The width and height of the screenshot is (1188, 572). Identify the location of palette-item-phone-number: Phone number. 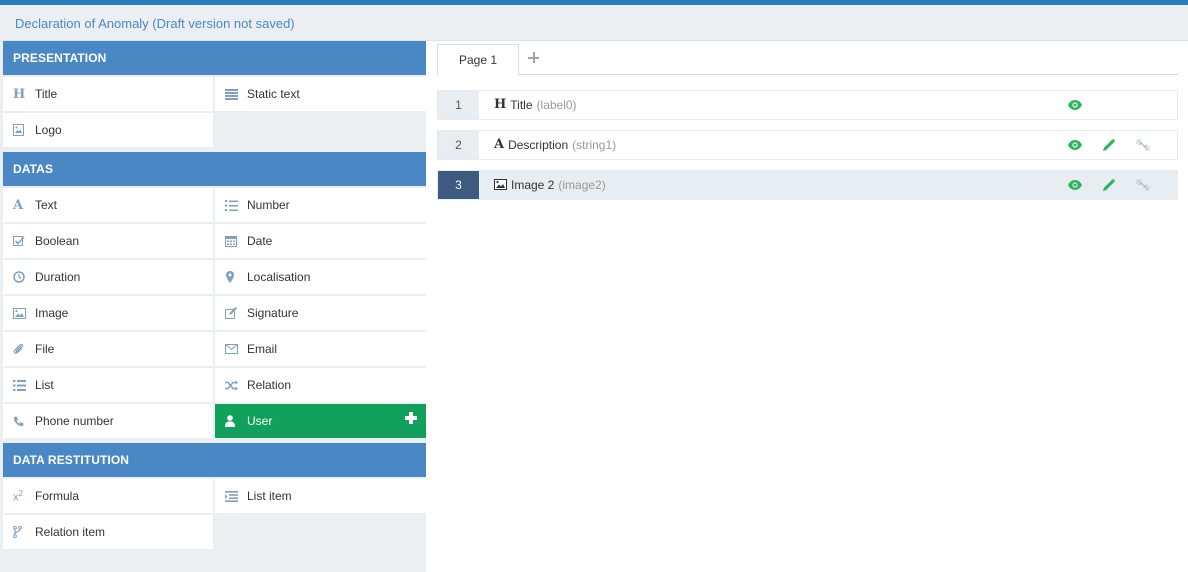
(108, 421).